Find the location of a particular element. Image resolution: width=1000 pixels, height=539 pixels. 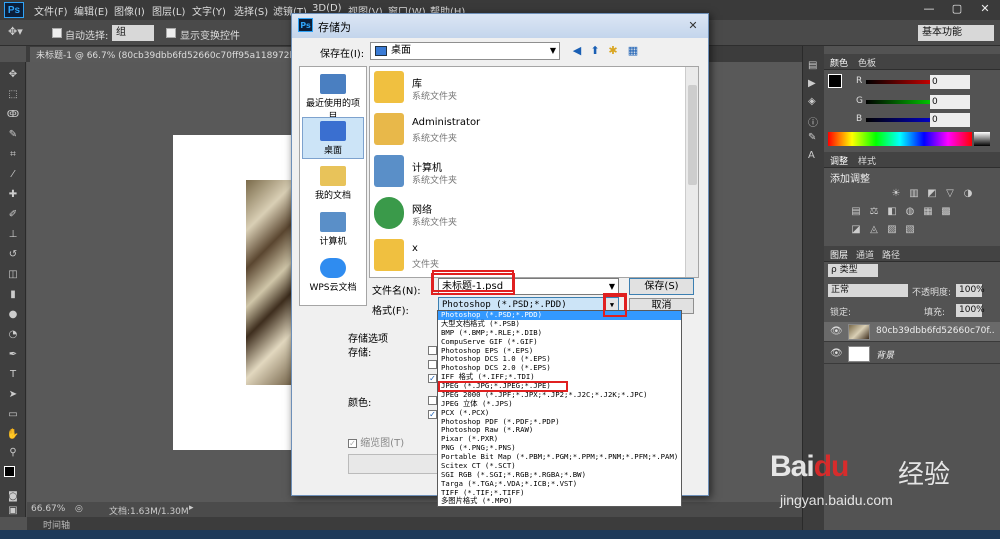

list-item: Administrator 系统文件夹 is located at coordinates (494, 131).